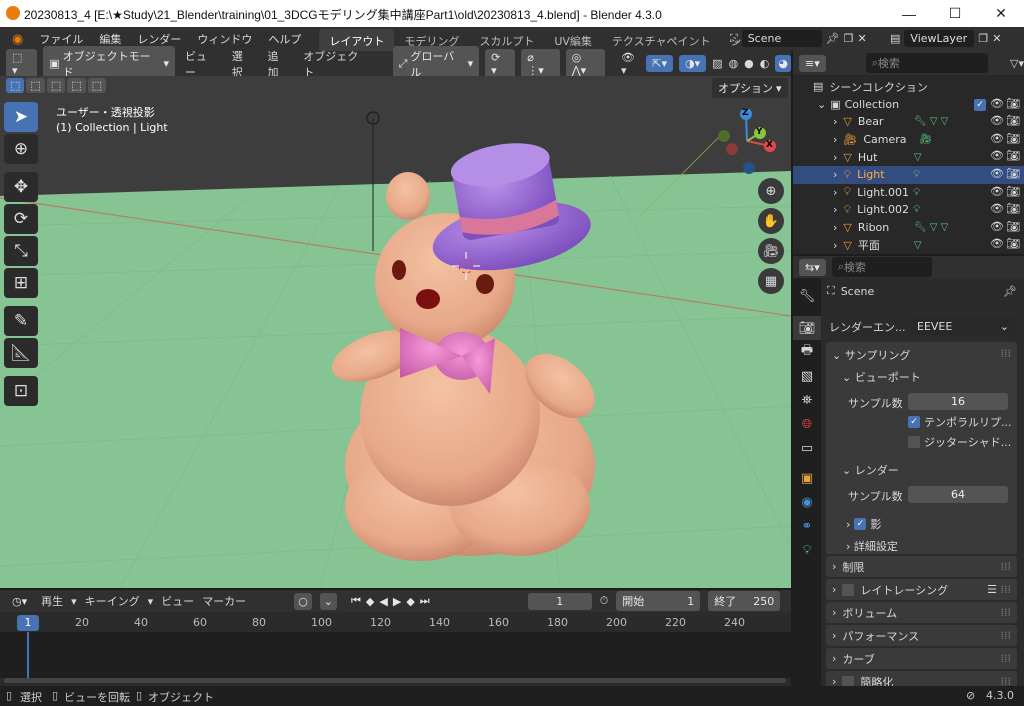 This screenshot has height=706, width=1024. I want to click on options-button: オプション ▾, so click(750, 88).